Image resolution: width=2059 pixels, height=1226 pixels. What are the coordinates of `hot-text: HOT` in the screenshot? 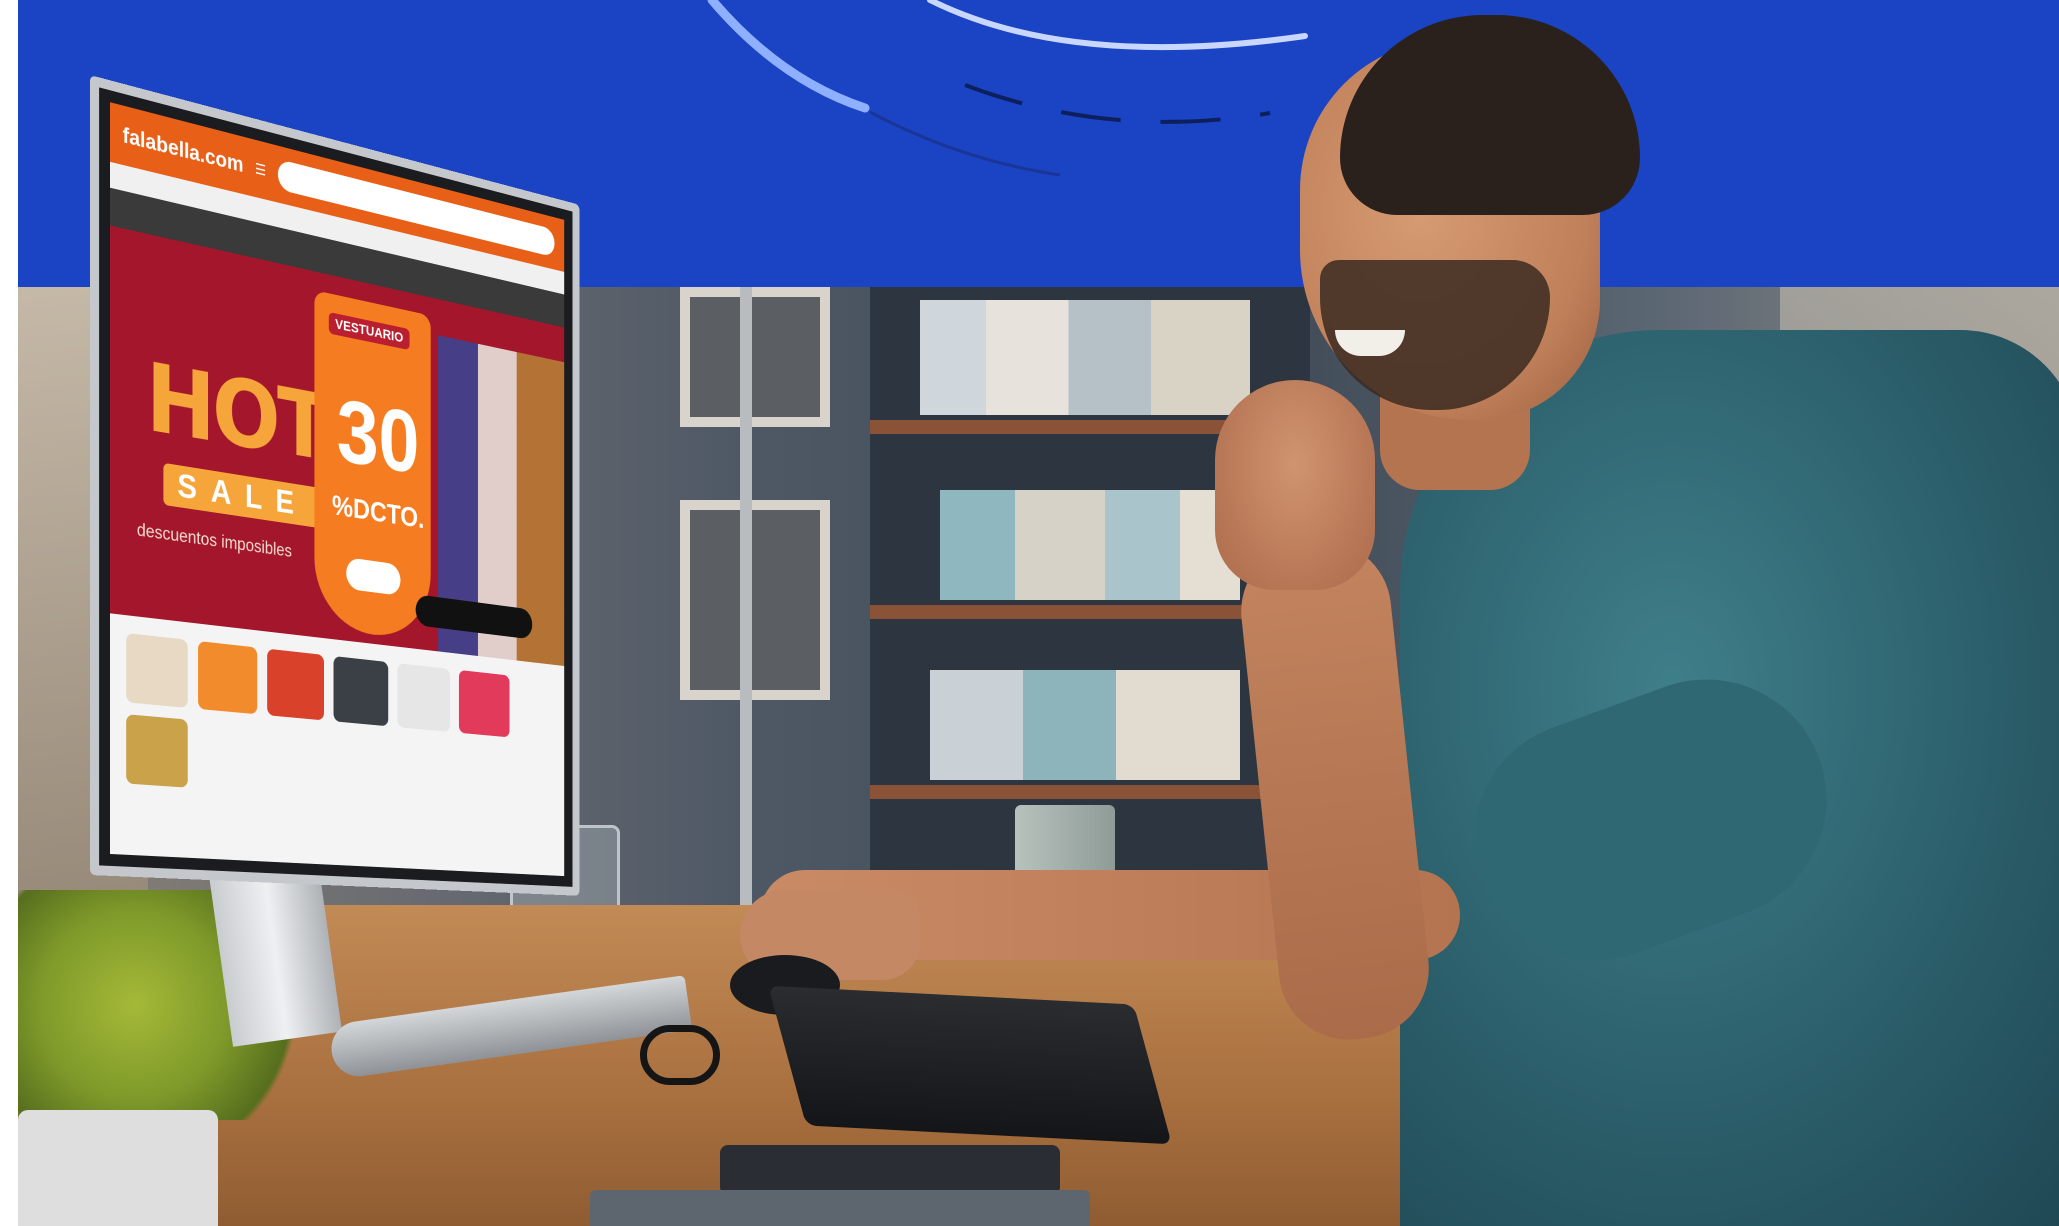 It's located at (236, 411).